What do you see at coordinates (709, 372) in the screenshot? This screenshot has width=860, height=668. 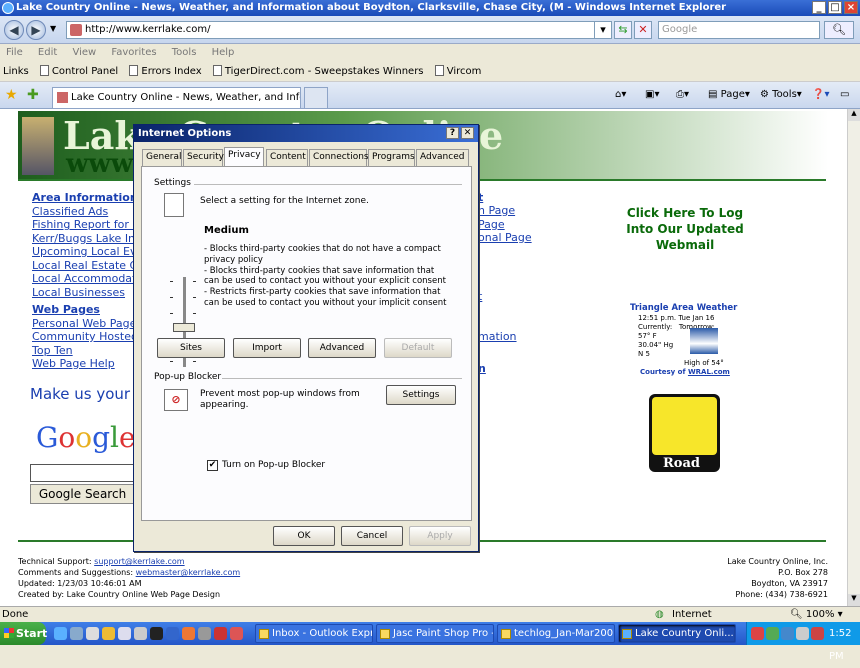 I see `wral-link: WRAL.com` at bounding box center [709, 372].